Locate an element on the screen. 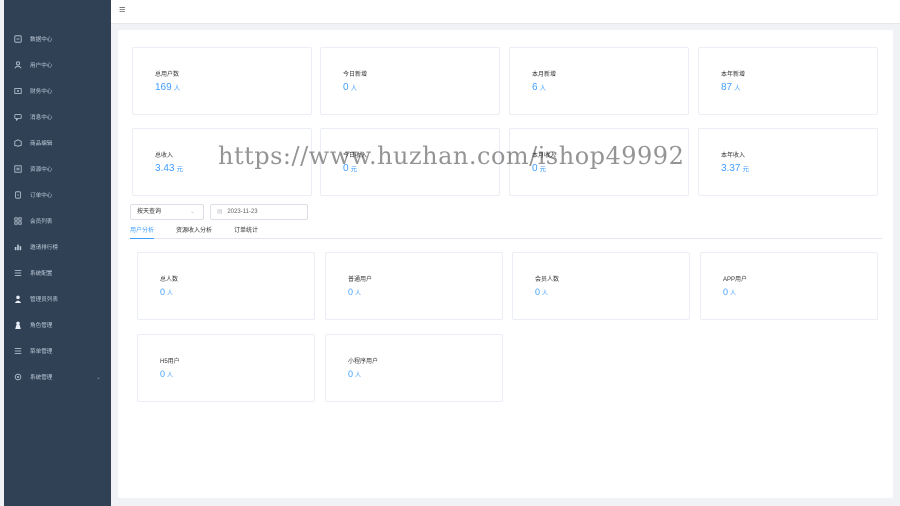 Image resolution: width=900 pixels, height=506 pixels. analysis-card-members: 会员人数 0人 is located at coordinates (601, 286).